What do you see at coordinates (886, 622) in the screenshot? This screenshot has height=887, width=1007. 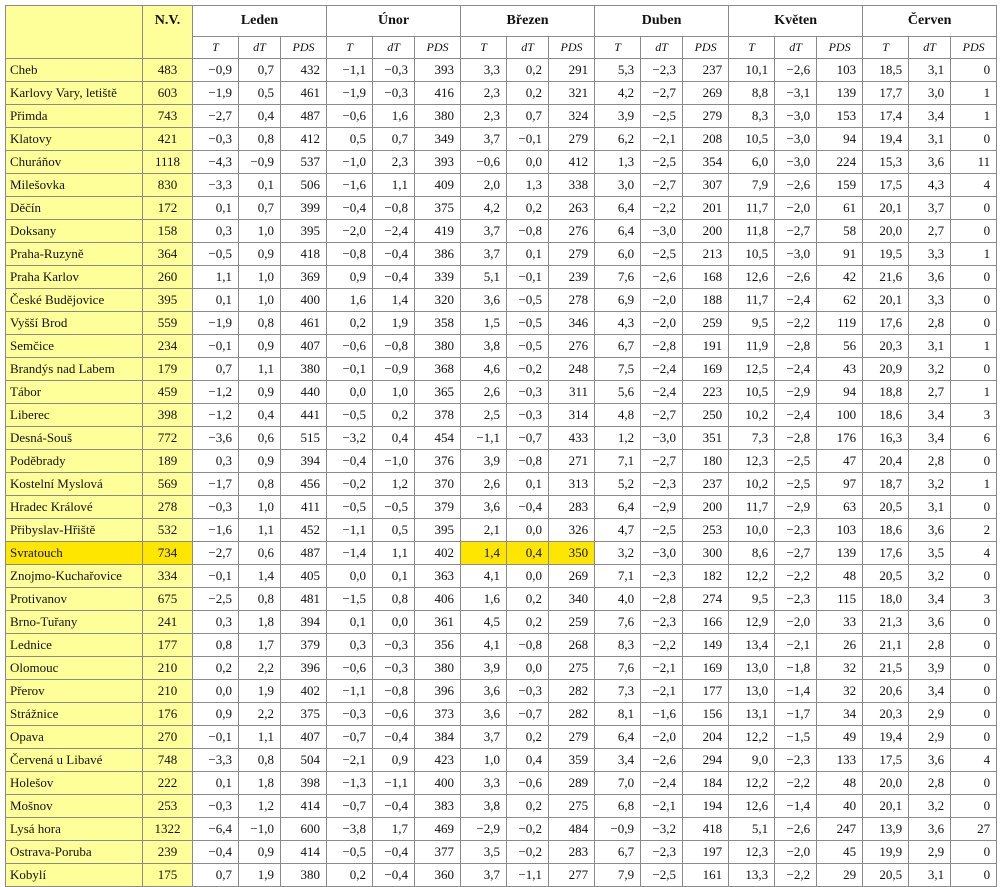 I see `value-cell: 21,3` at bounding box center [886, 622].